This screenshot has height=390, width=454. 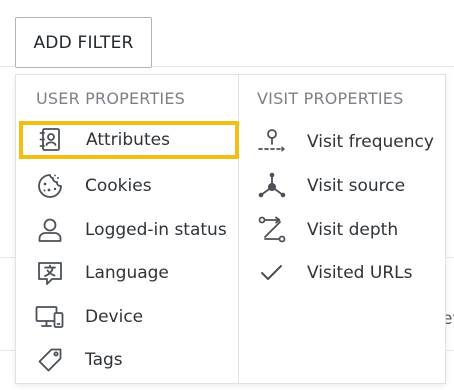 I want to click on menu-item-logged-in-status: Logged-in status, so click(x=131, y=230).